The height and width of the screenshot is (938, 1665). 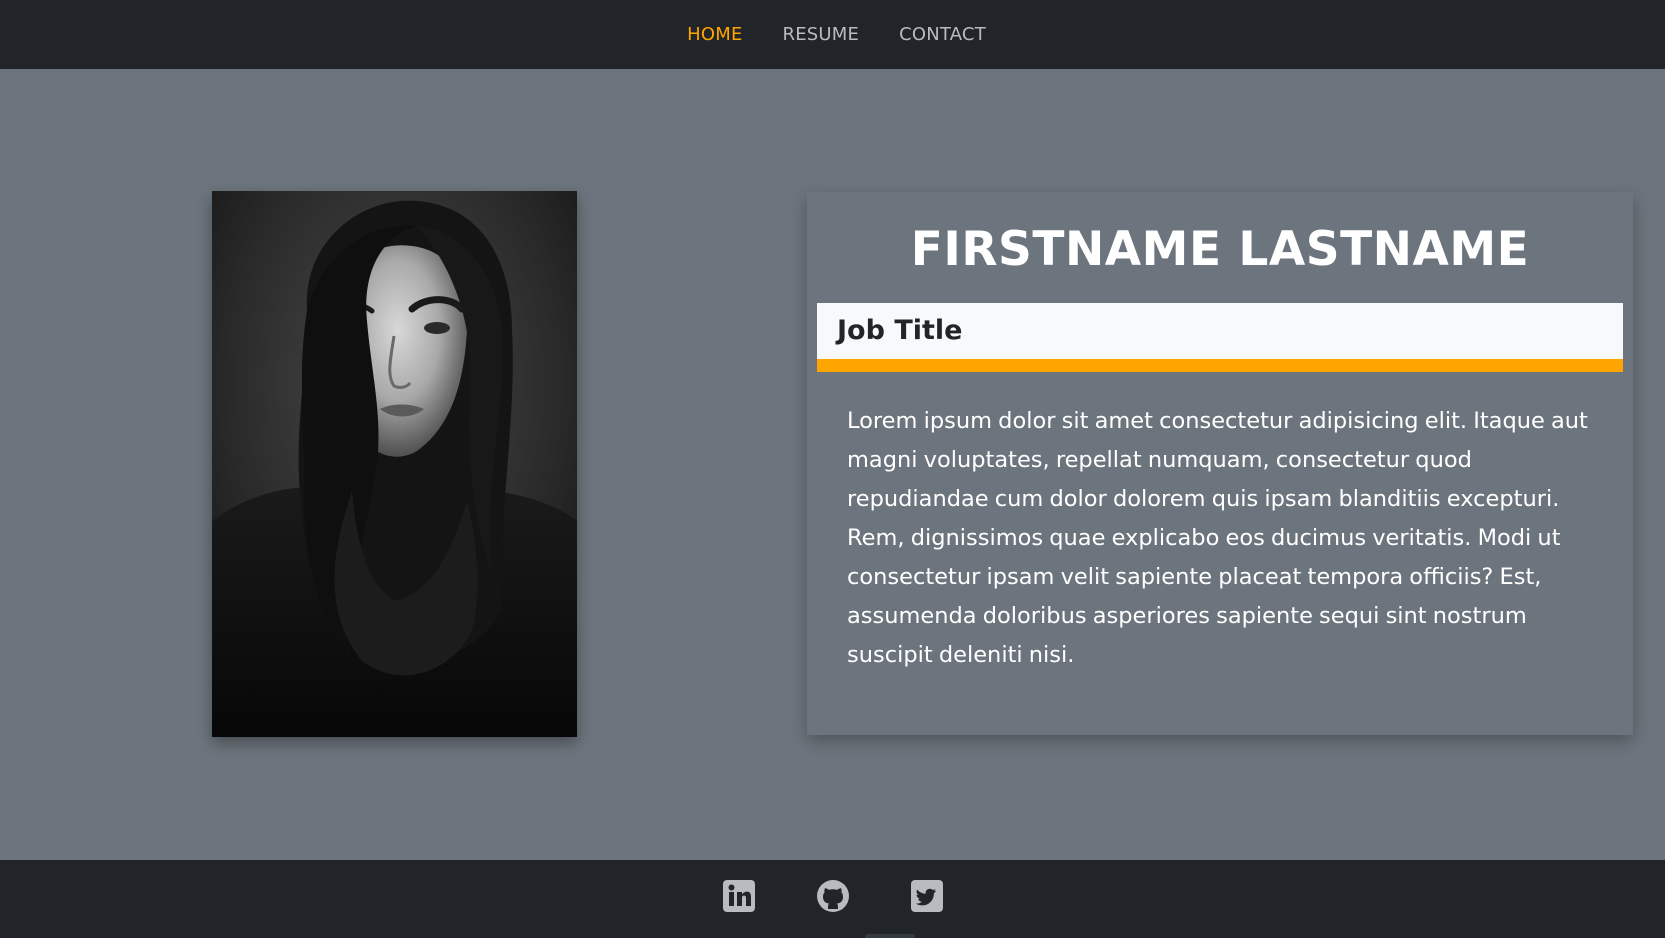 I want to click on twitter-icon, so click(x=927, y=896).